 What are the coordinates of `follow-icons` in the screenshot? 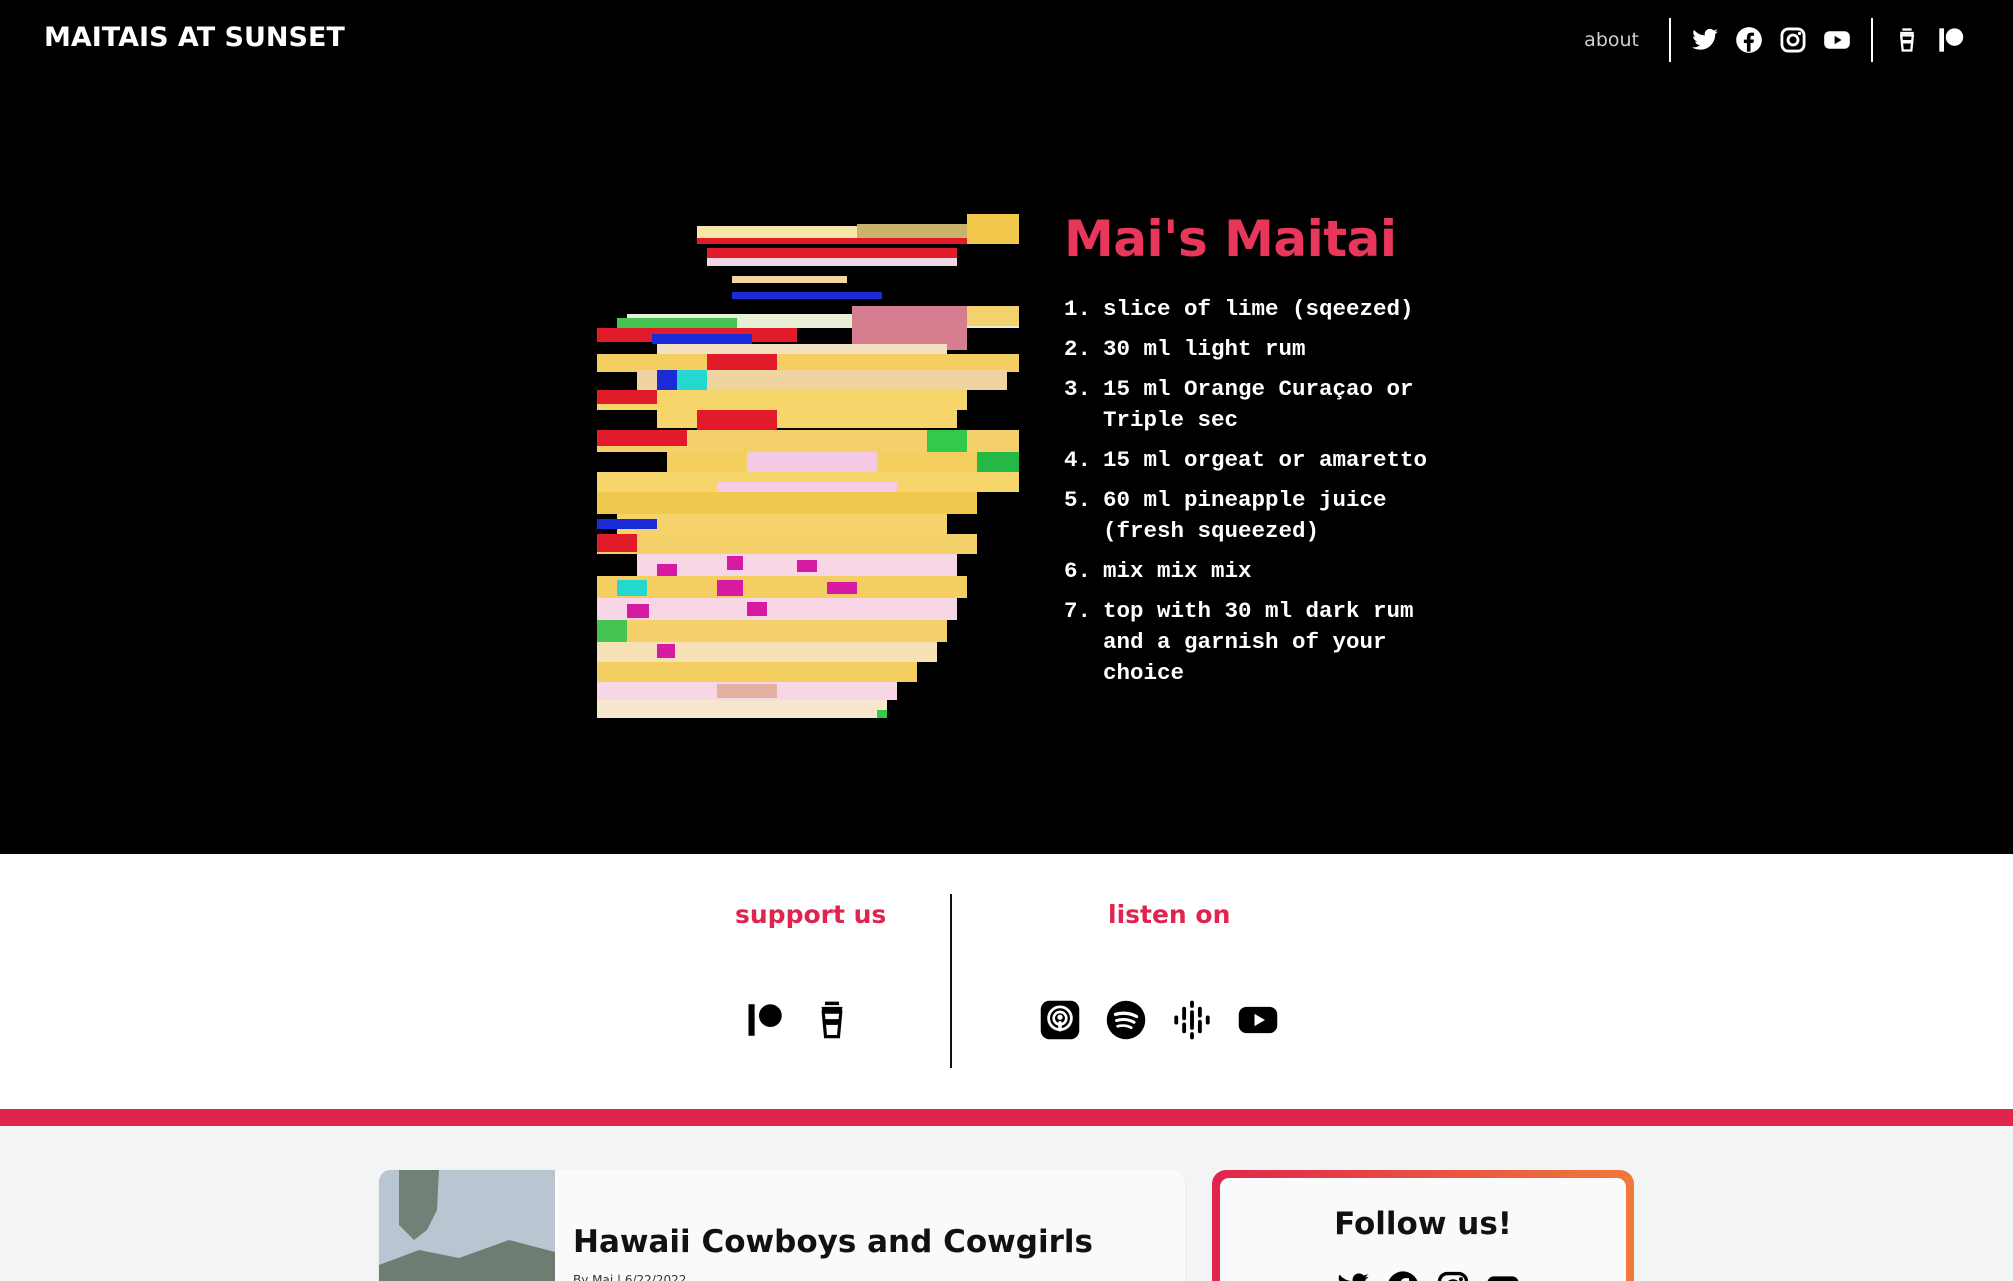 It's located at (1436, 1275).